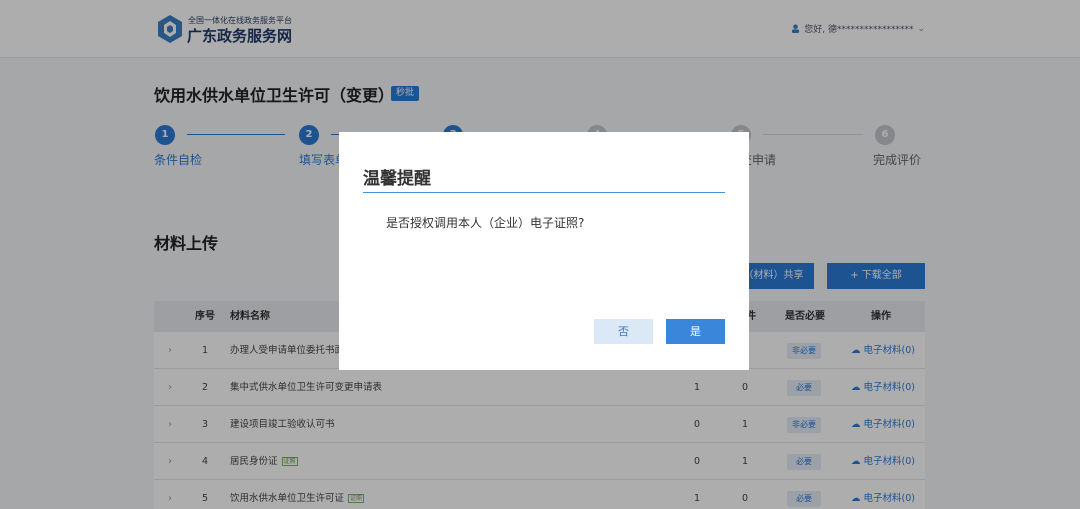 This screenshot has width=1080, height=509. I want to click on dialog-divider, so click(544, 192).